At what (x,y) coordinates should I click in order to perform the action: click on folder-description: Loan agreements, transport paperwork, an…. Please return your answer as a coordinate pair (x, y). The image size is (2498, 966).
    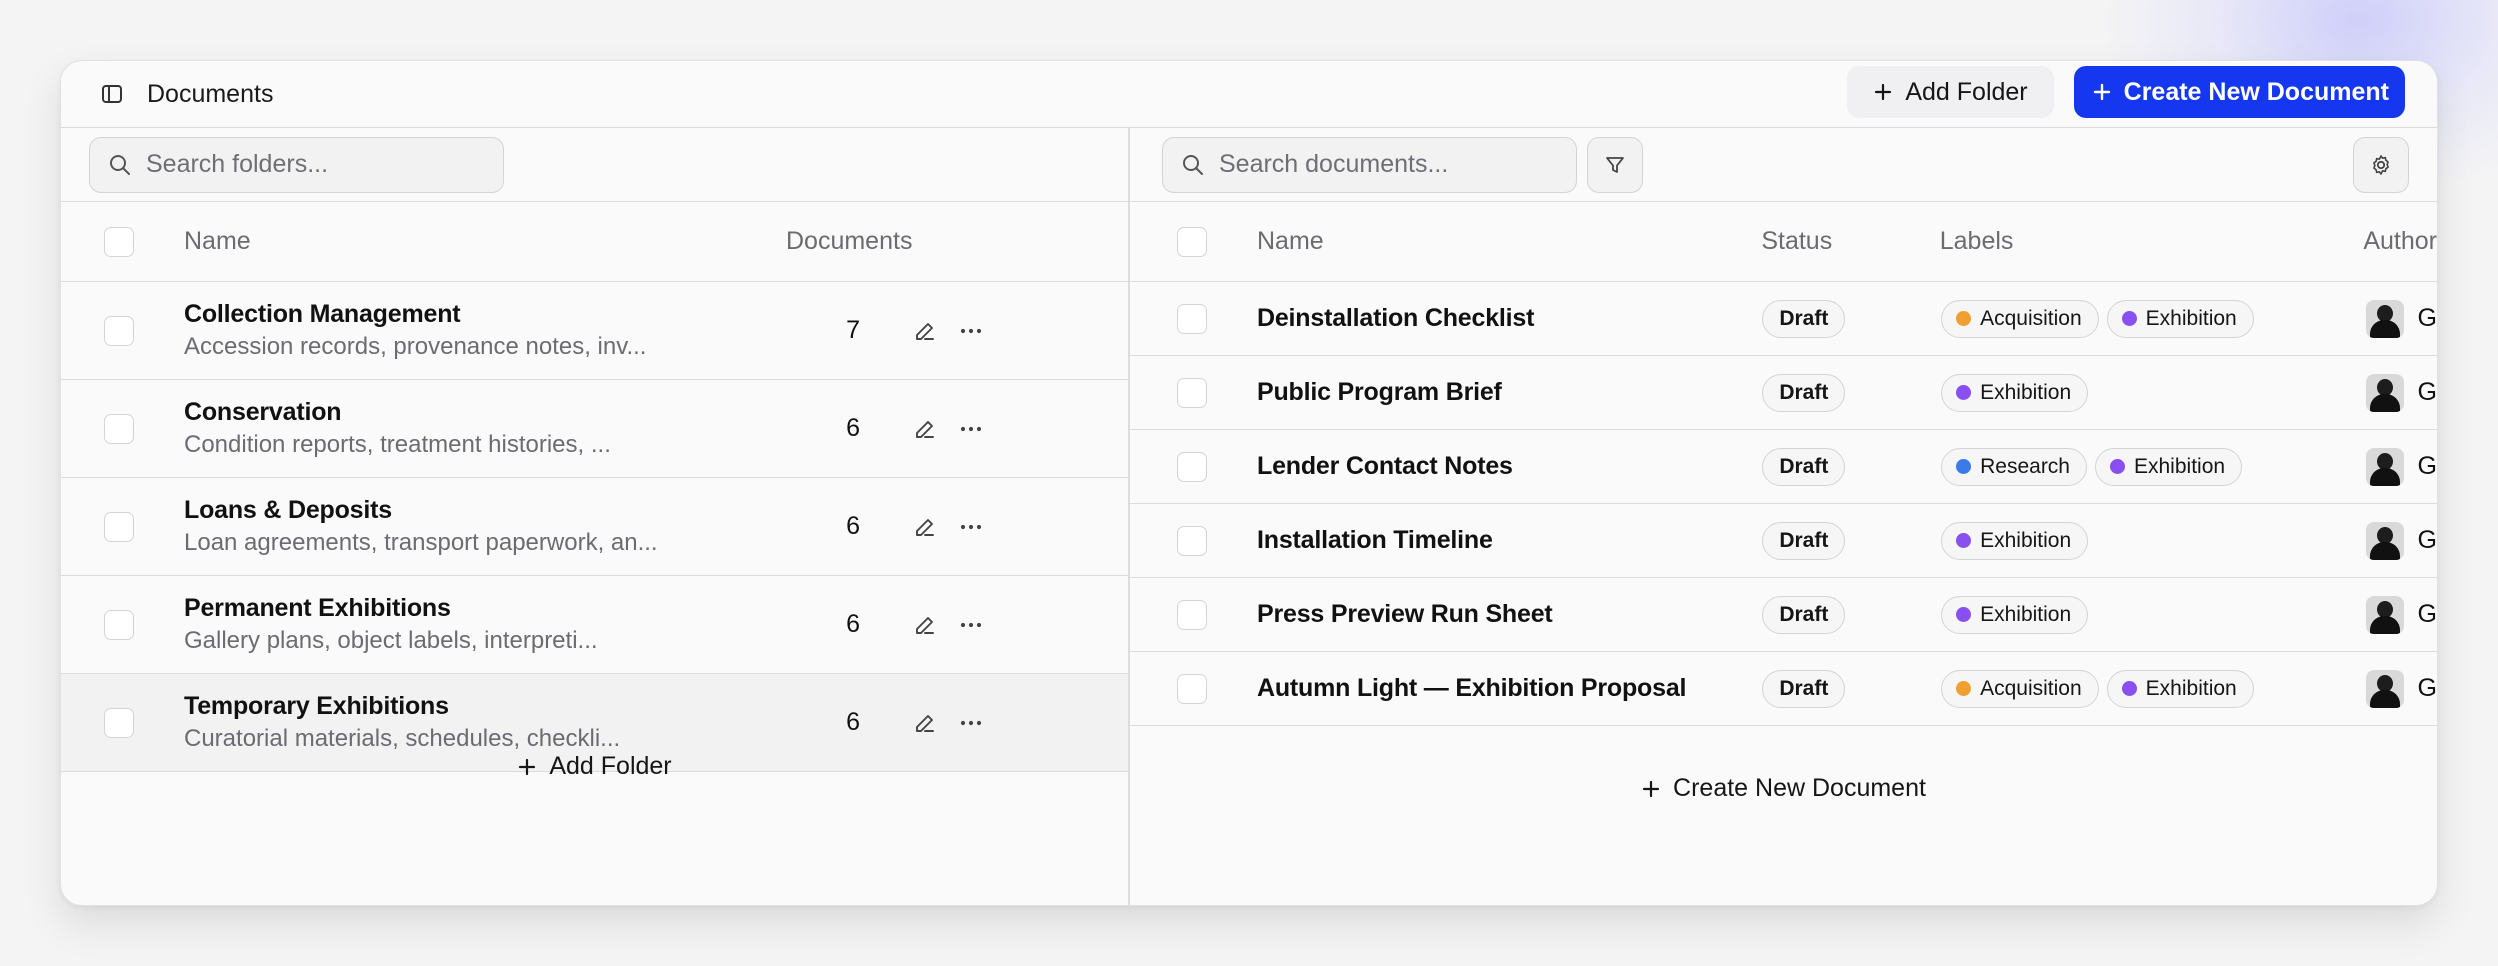
    Looking at the image, I should click on (421, 542).